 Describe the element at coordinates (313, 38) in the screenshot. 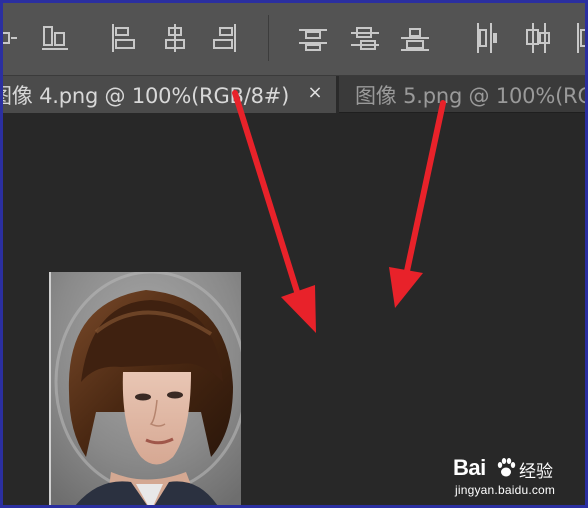

I see `distribute-top-edges-icon` at that location.